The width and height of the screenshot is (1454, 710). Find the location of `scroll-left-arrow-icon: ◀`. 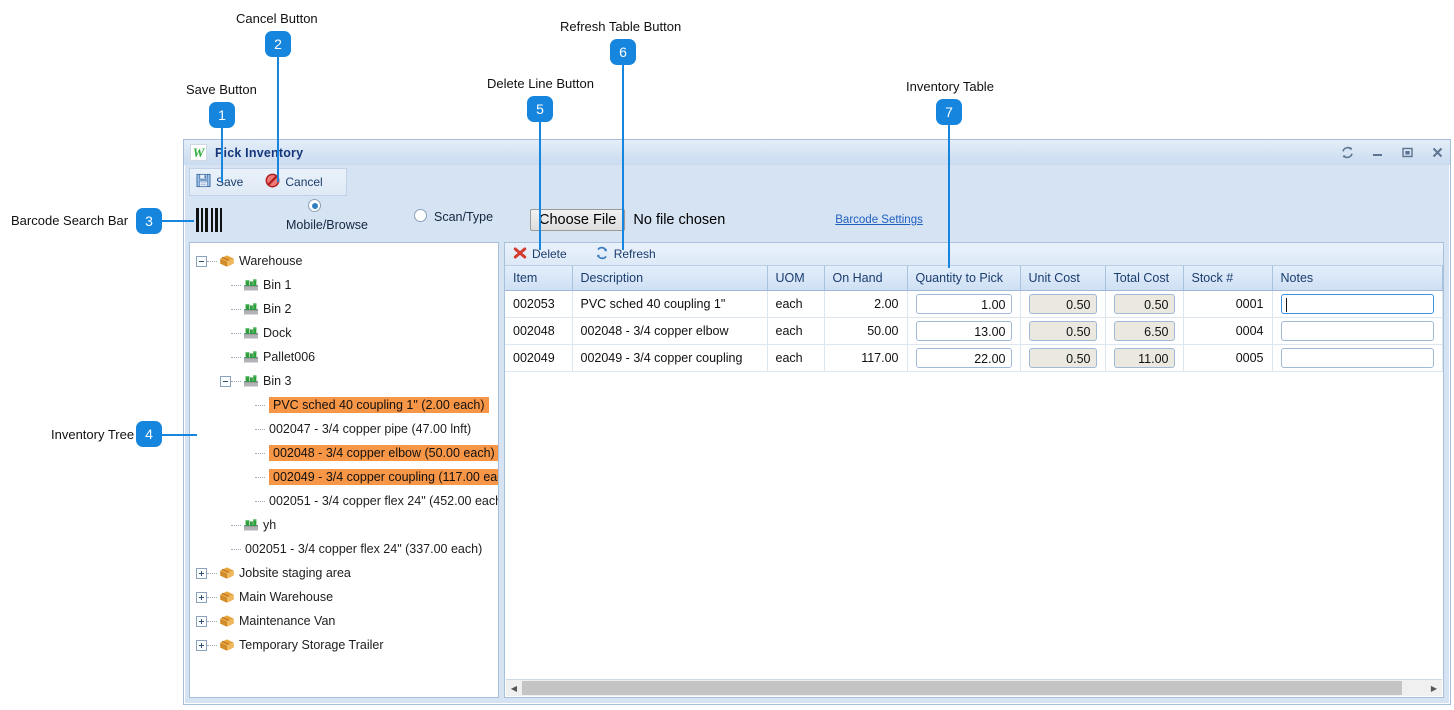

scroll-left-arrow-icon: ◀ is located at coordinates (514, 688).